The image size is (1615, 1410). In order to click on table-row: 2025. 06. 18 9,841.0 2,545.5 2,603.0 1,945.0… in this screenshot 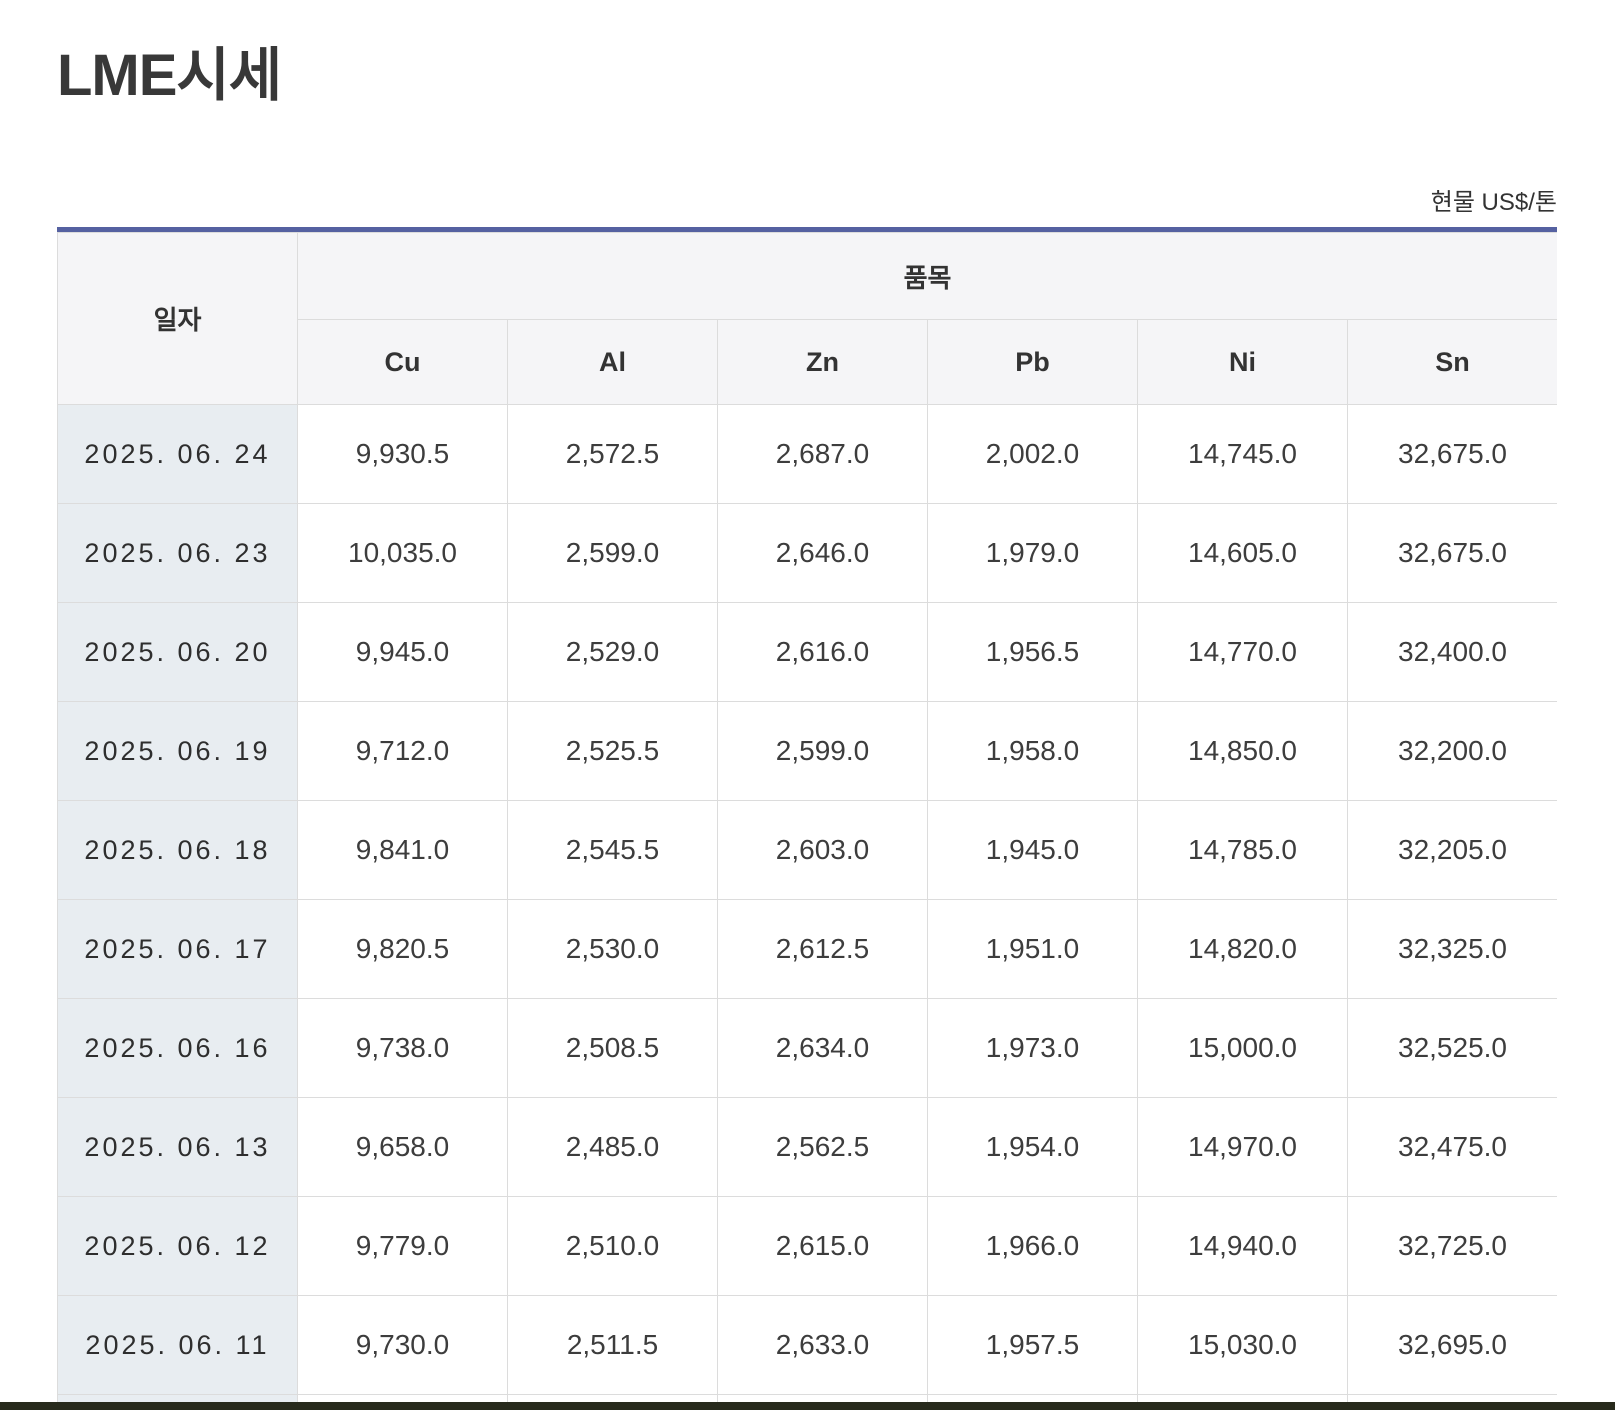, I will do `click(807, 850)`.